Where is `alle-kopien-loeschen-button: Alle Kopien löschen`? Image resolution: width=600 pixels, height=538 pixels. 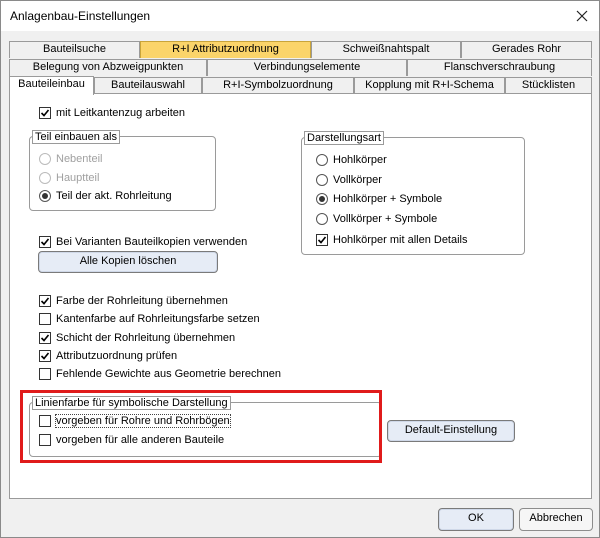
alle-kopien-loeschen-button: Alle Kopien löschen is located at coordinates (128, 262).